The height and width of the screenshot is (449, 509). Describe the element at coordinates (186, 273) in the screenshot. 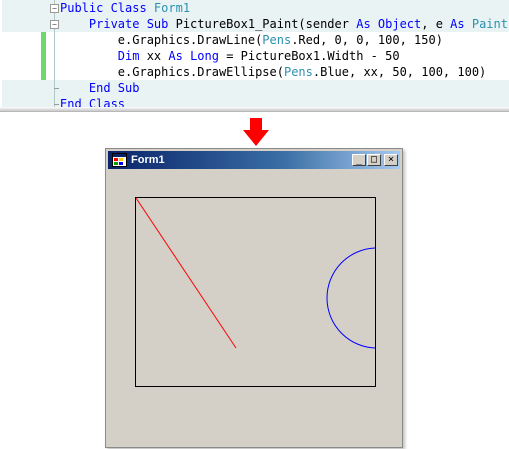

I see `red-line` at that location.